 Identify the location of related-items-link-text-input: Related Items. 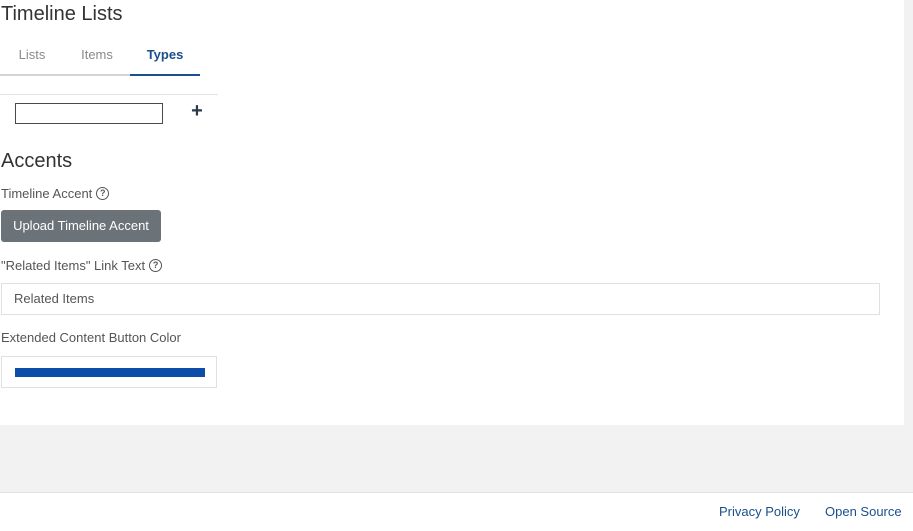
(440, 299).